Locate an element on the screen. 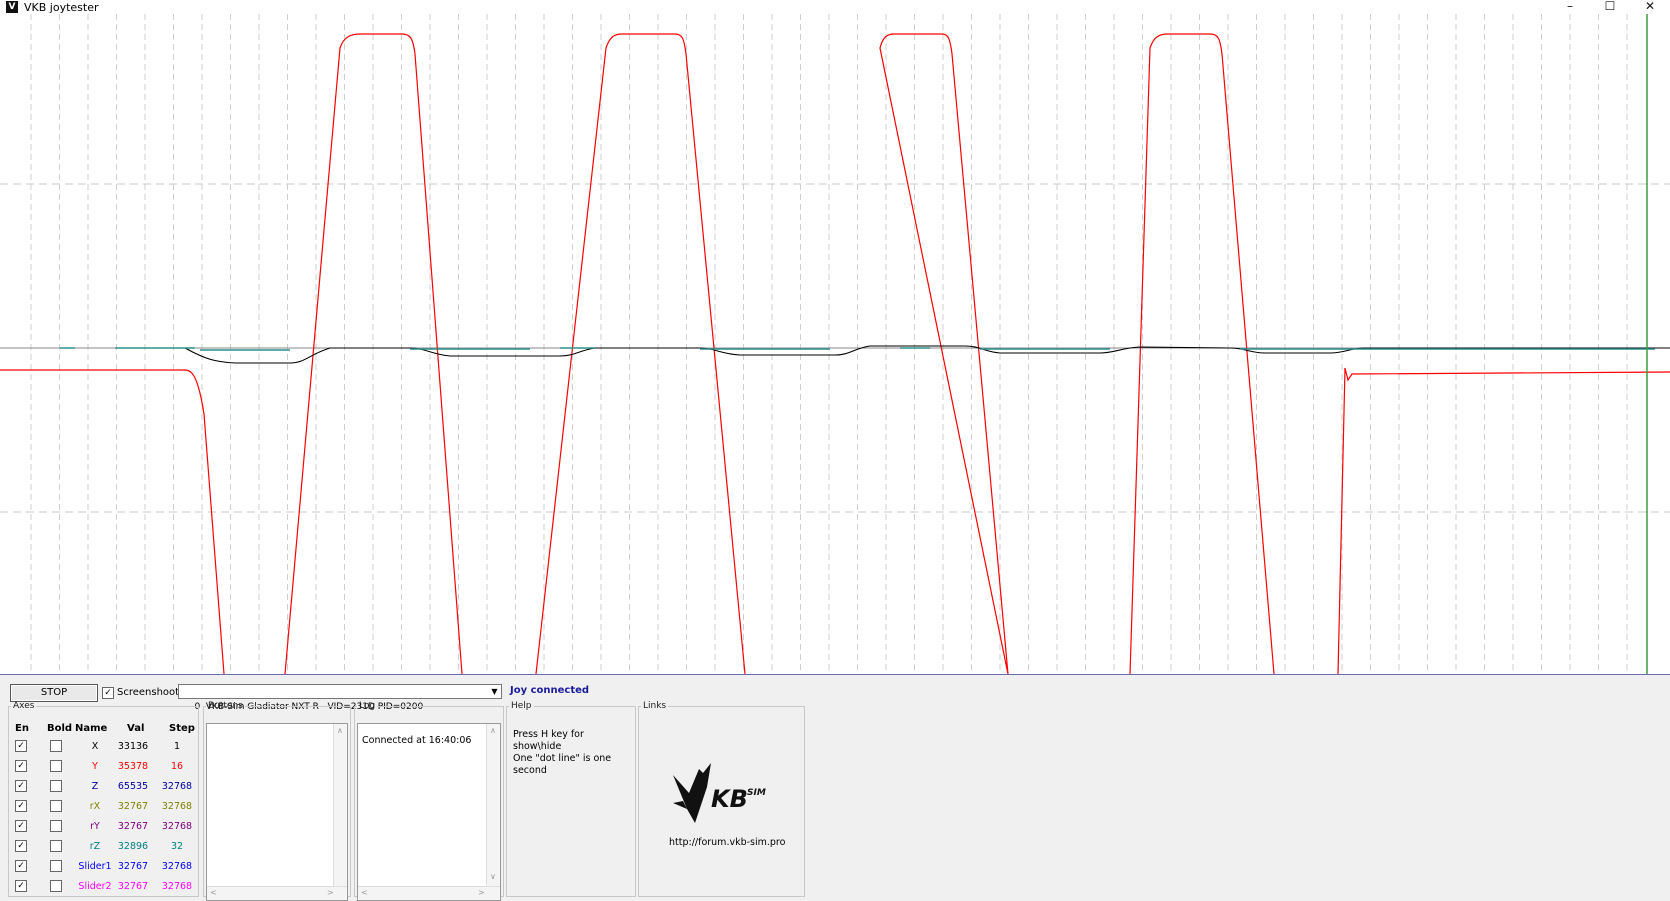  log-horizontal-scrollbar: < > is located at coordinates (429, 893).